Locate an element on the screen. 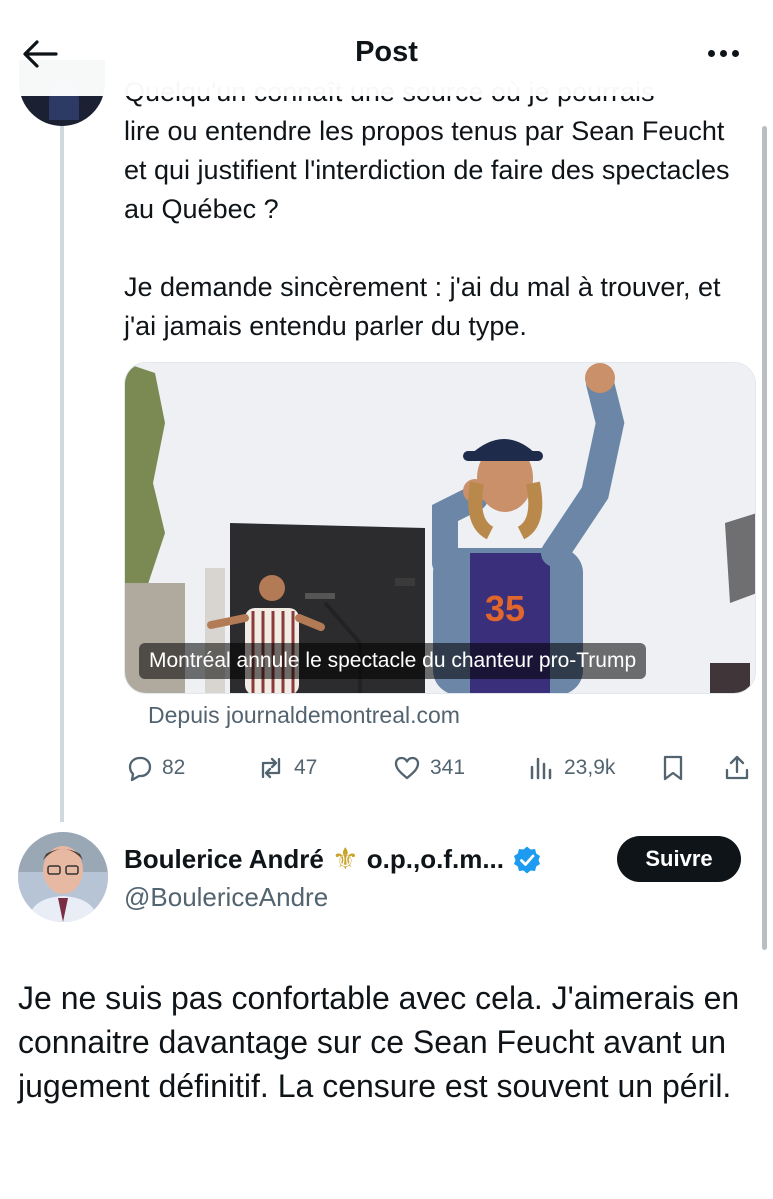 This screenshot has height=1199, width=773. share-icon is located at coordinates (737, 767).